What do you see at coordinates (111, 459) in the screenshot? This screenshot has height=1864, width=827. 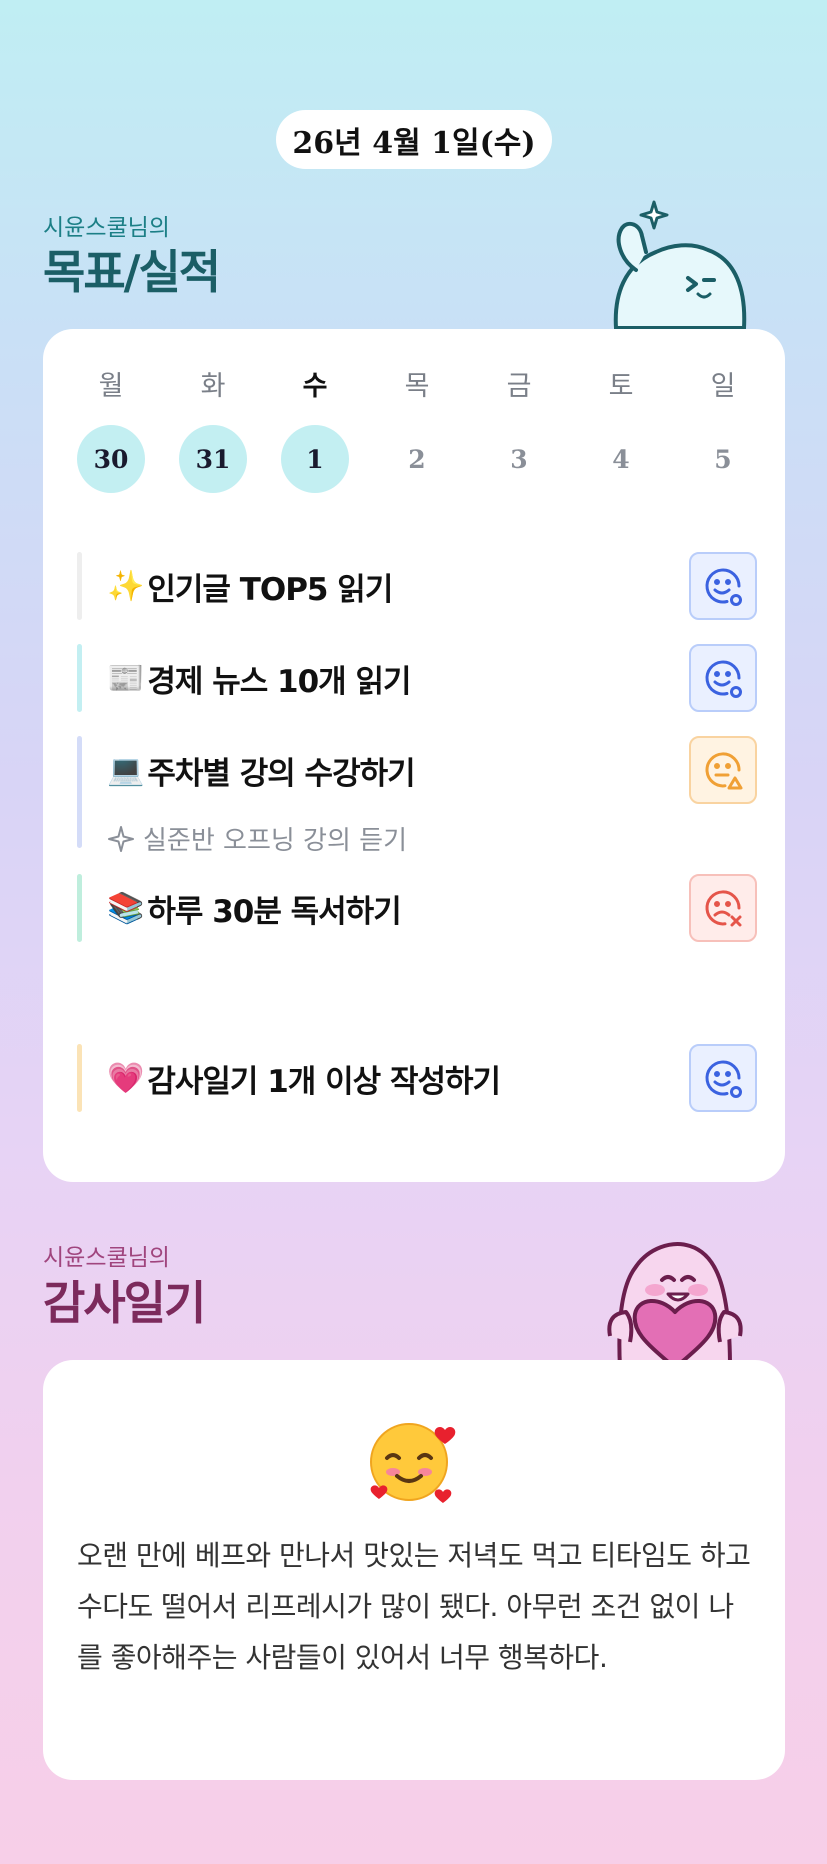 I see `day-number: 30` at bounding box center [111, 459].